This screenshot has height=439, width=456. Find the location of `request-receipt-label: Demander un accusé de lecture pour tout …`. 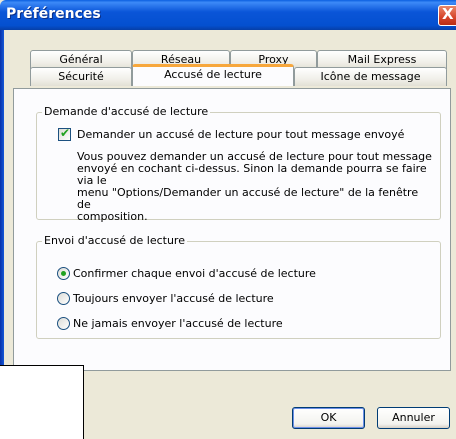

request-receipt-label: Demander un accusé de lecture pour tout … is located at coordinates (240, 134).